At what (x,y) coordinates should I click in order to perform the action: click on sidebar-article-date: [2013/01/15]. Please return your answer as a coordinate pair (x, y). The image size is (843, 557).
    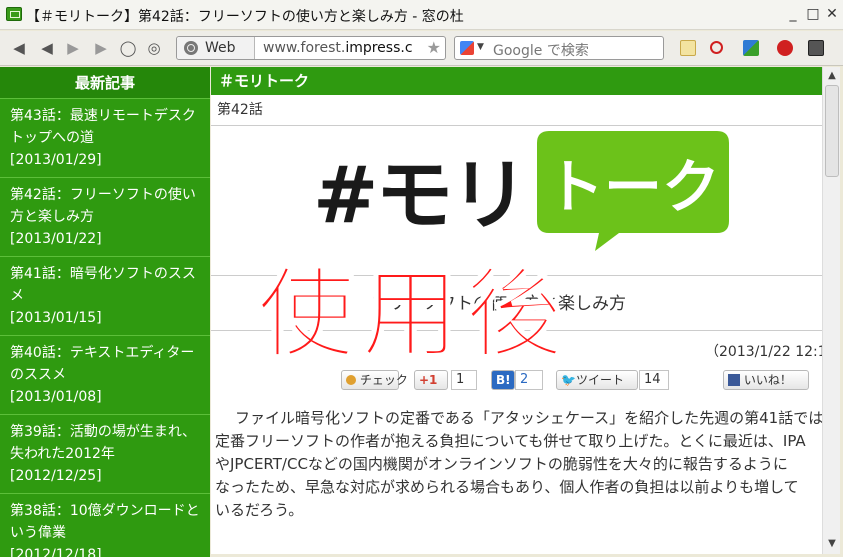
    Looking at the image, I should click on (56, 318).